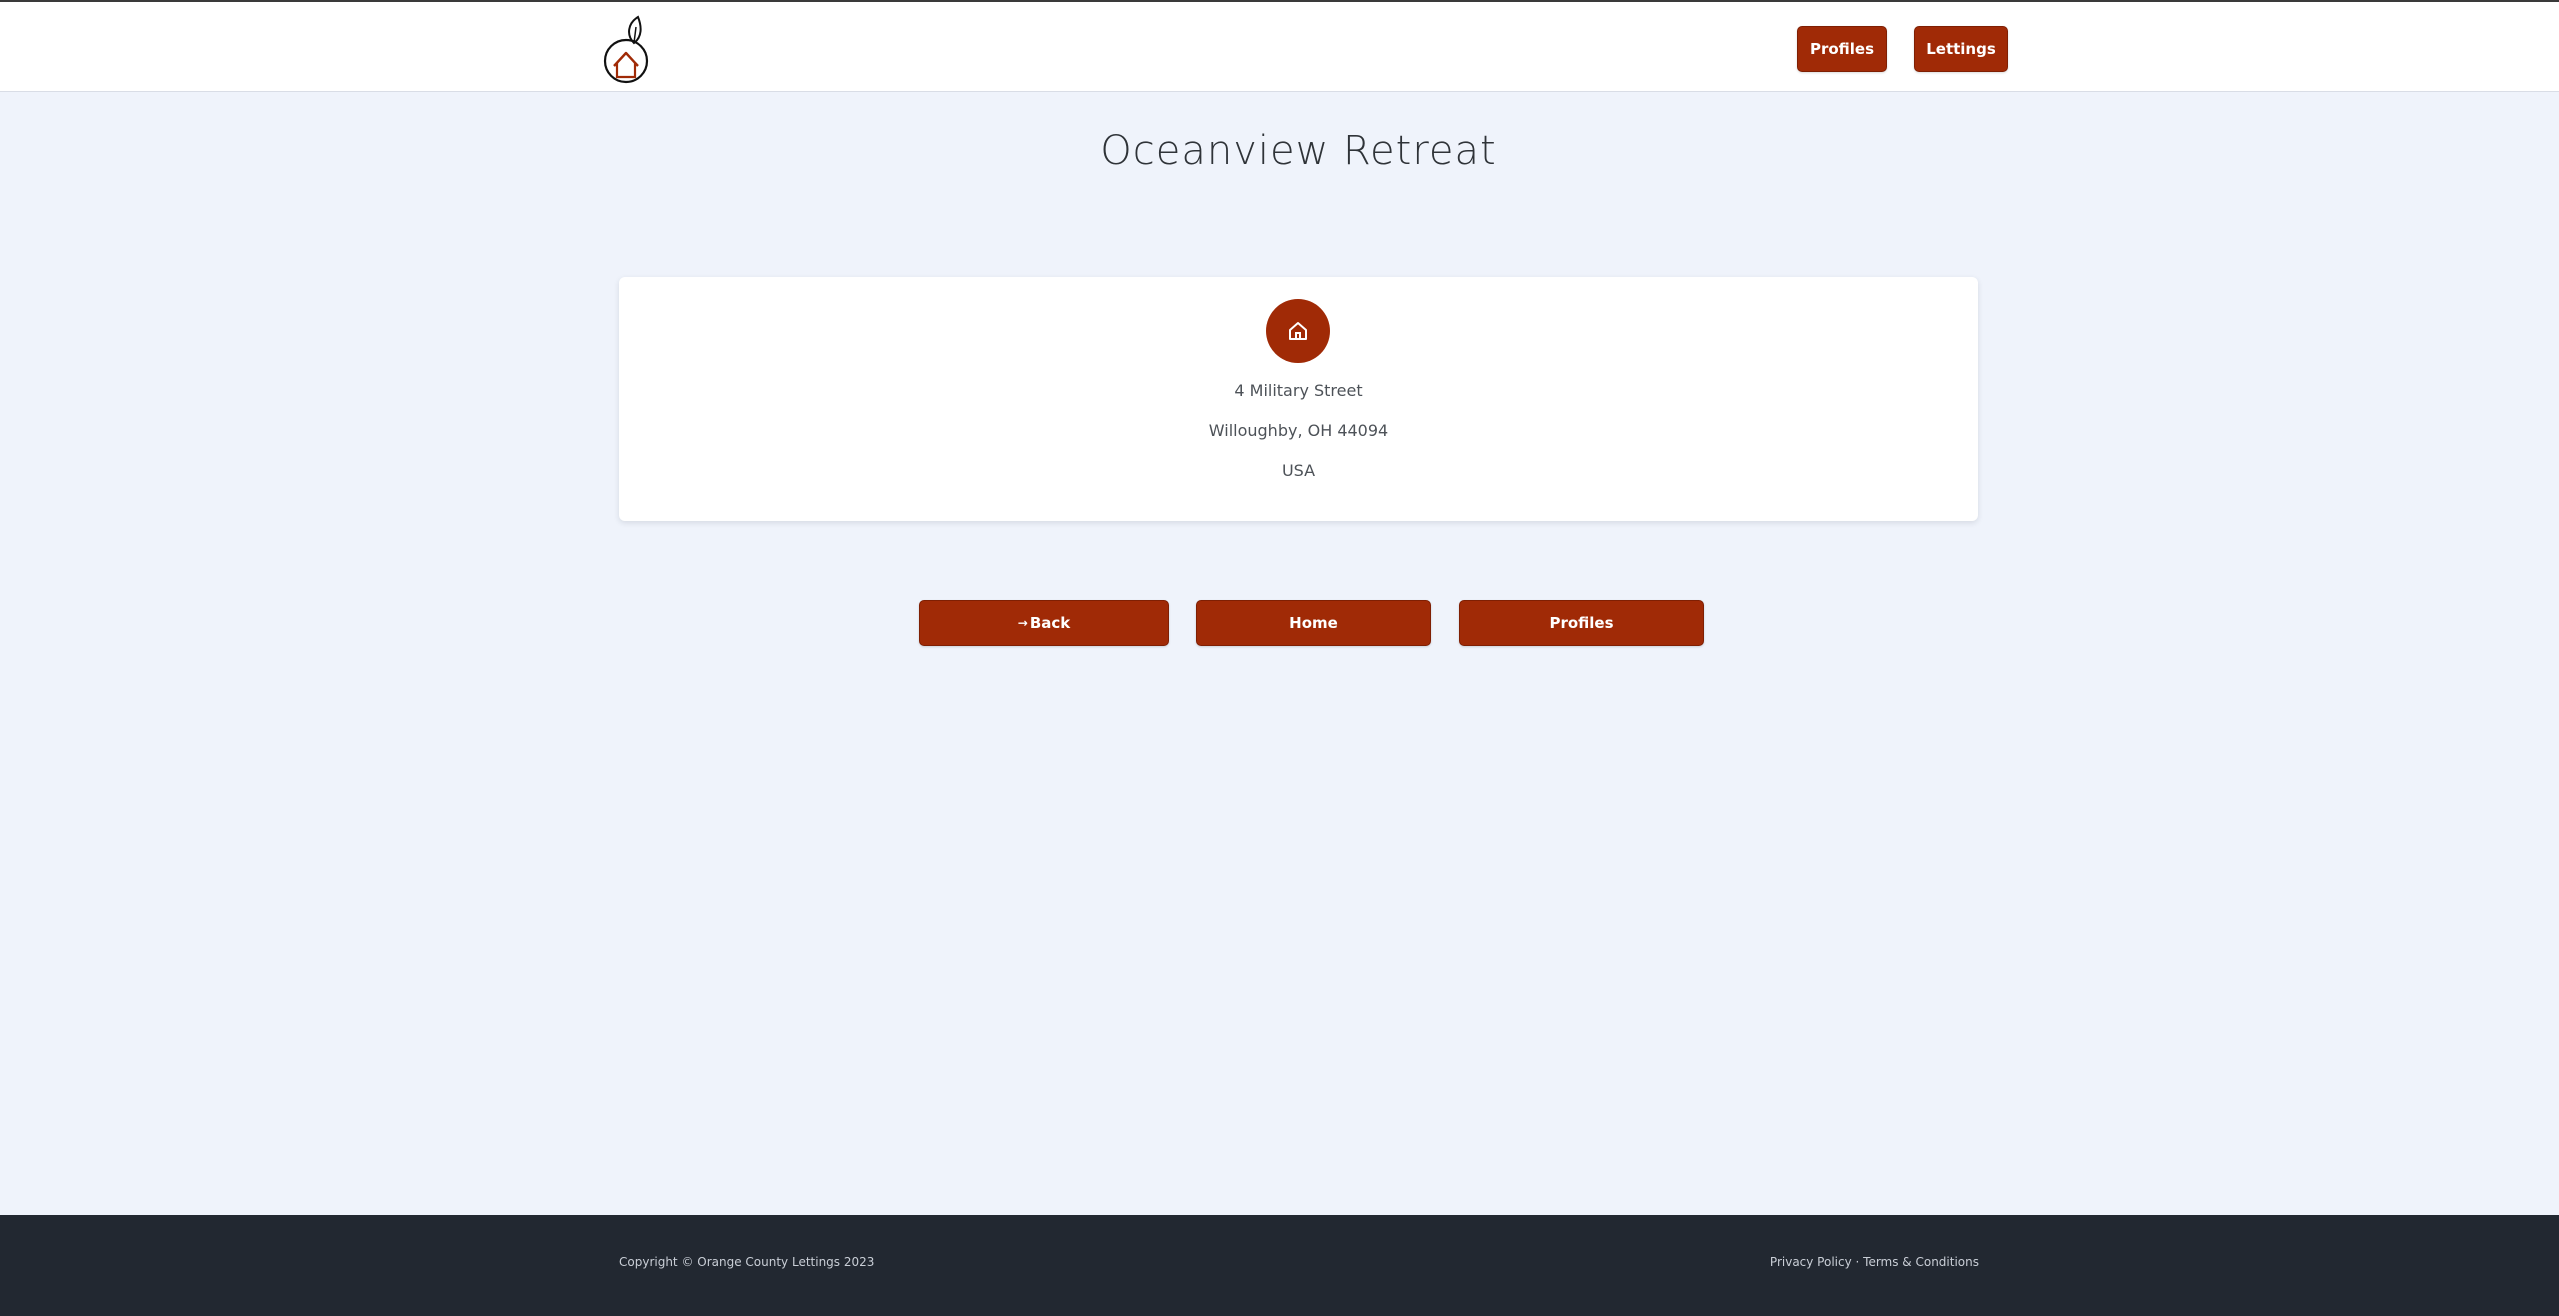  Describe the element at coordinates (1298, 430) in the screenshot. I see `address-city: Willoughby, OH 44094` at that location.